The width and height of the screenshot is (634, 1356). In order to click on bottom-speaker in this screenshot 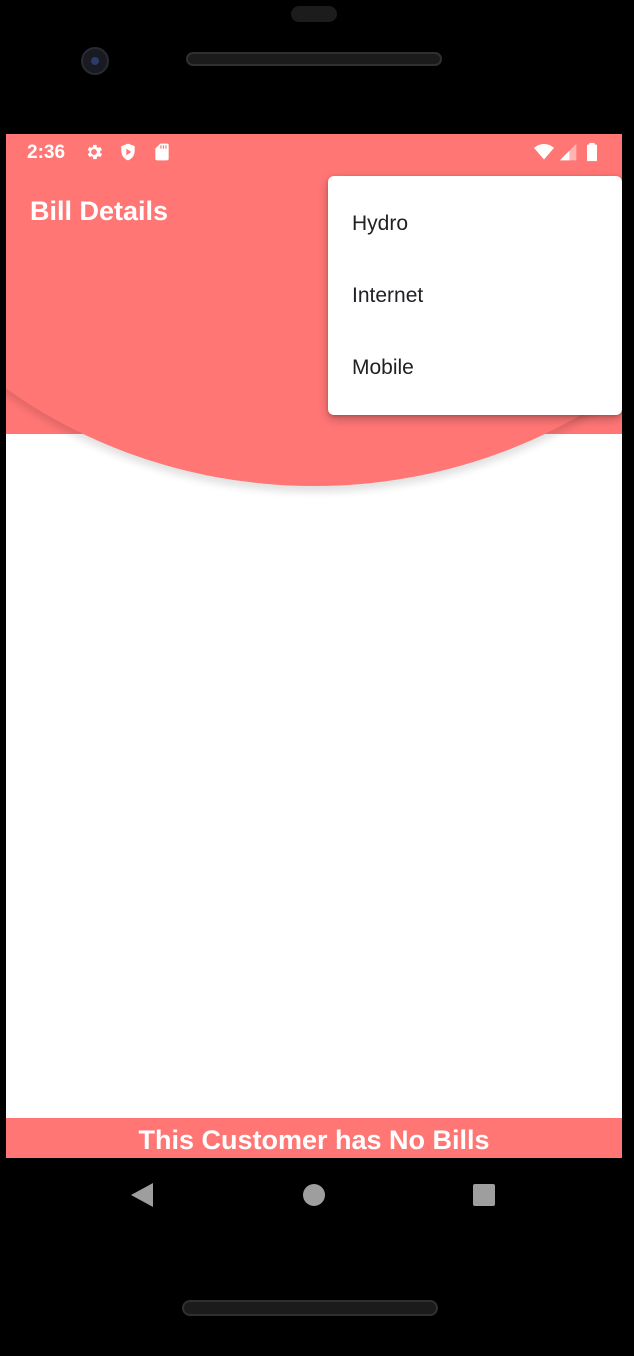, I will do `click(310, 1308)`.